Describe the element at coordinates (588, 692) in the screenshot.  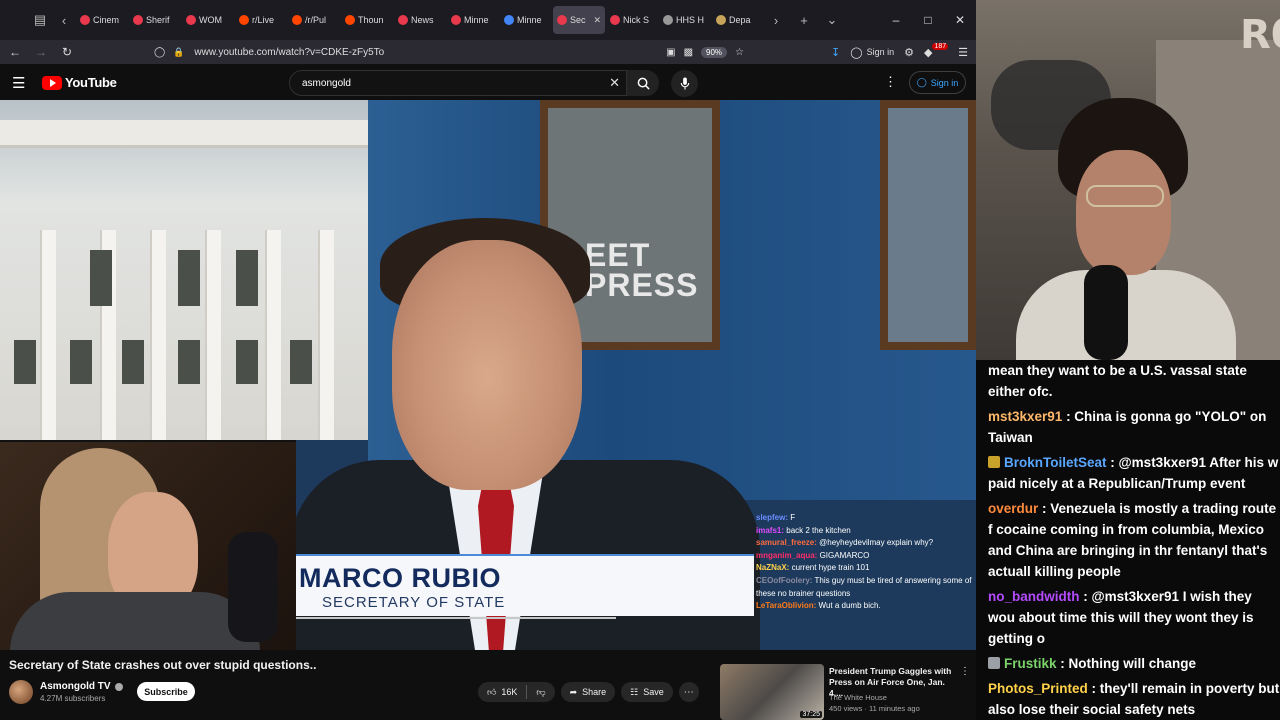
I see `share-button: ➦ Share` at that location.